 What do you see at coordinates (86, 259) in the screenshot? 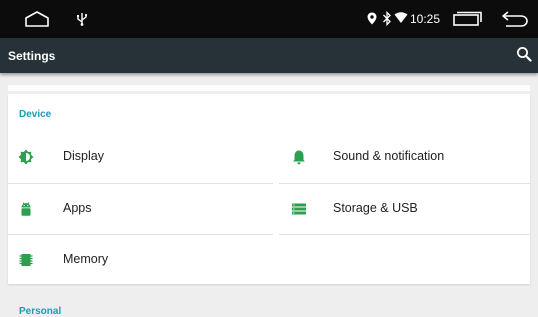
I see `tile-label-memory: Memory` at bounding box center [86, 259].